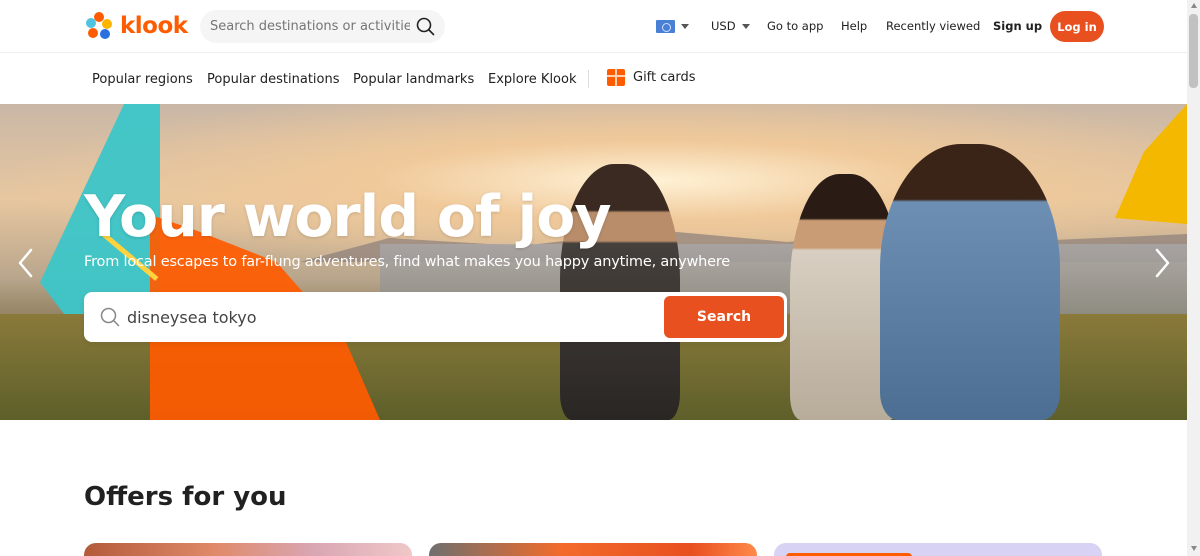 This screenshot has width=1200, height=556. I want to click on search-button: Search, so click(724, 317).